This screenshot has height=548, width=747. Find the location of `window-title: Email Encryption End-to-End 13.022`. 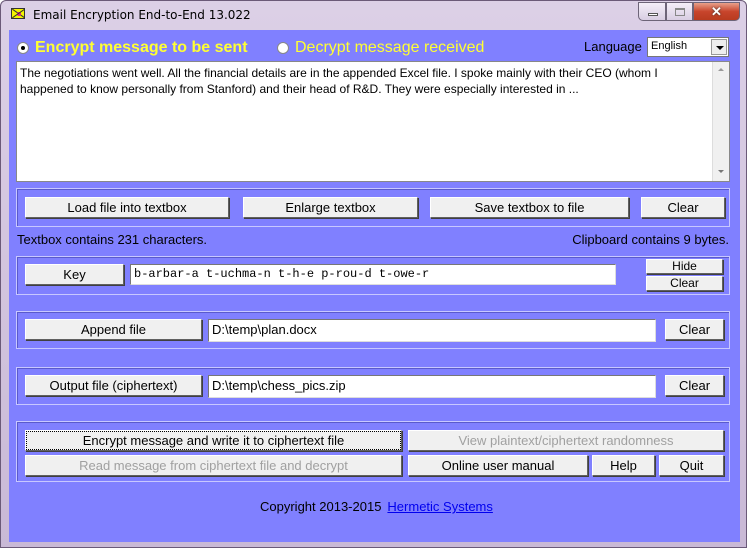

window-title: Email Encryption End-to-End 13.022 is located at coordinates (142, 15).